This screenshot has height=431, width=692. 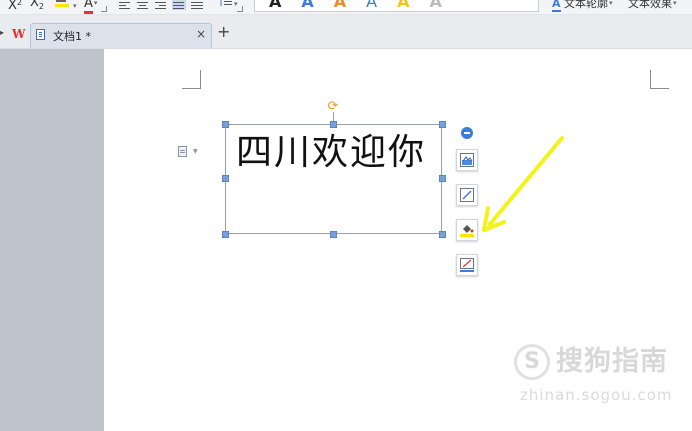 What do you see at coordinates (95, 3) in the screenshot?
I see `font-color-caret: ▾` at bounding box center [95, 3].